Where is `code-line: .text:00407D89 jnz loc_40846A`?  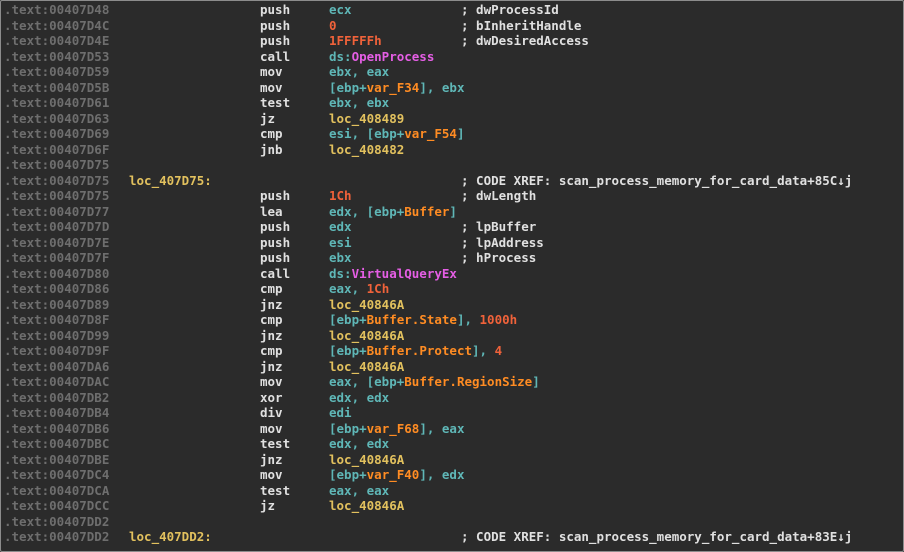
code-line: .text:00407D89 jnz loc_40846A is located at coordinates (453, 305).